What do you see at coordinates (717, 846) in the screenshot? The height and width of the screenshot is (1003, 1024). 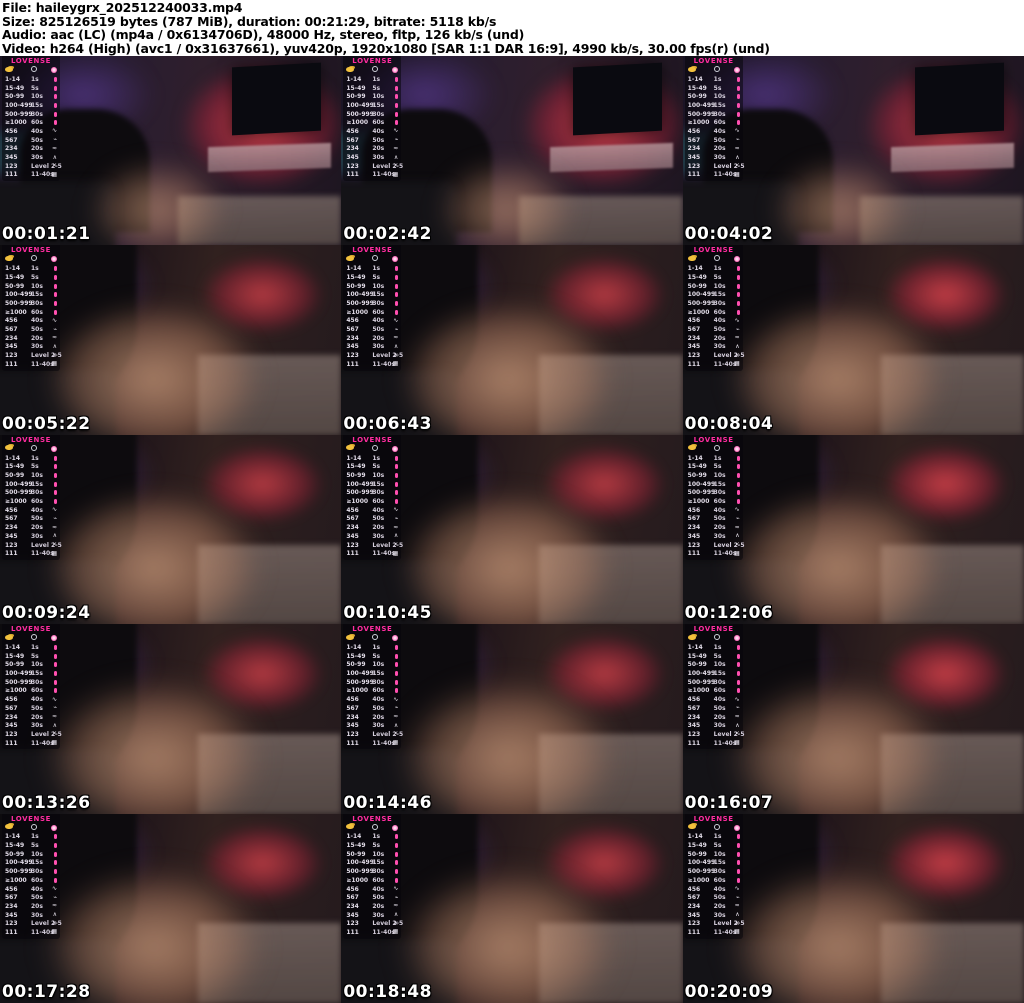 I see `tip-duration: 5s` at bounding box center [717, 846].